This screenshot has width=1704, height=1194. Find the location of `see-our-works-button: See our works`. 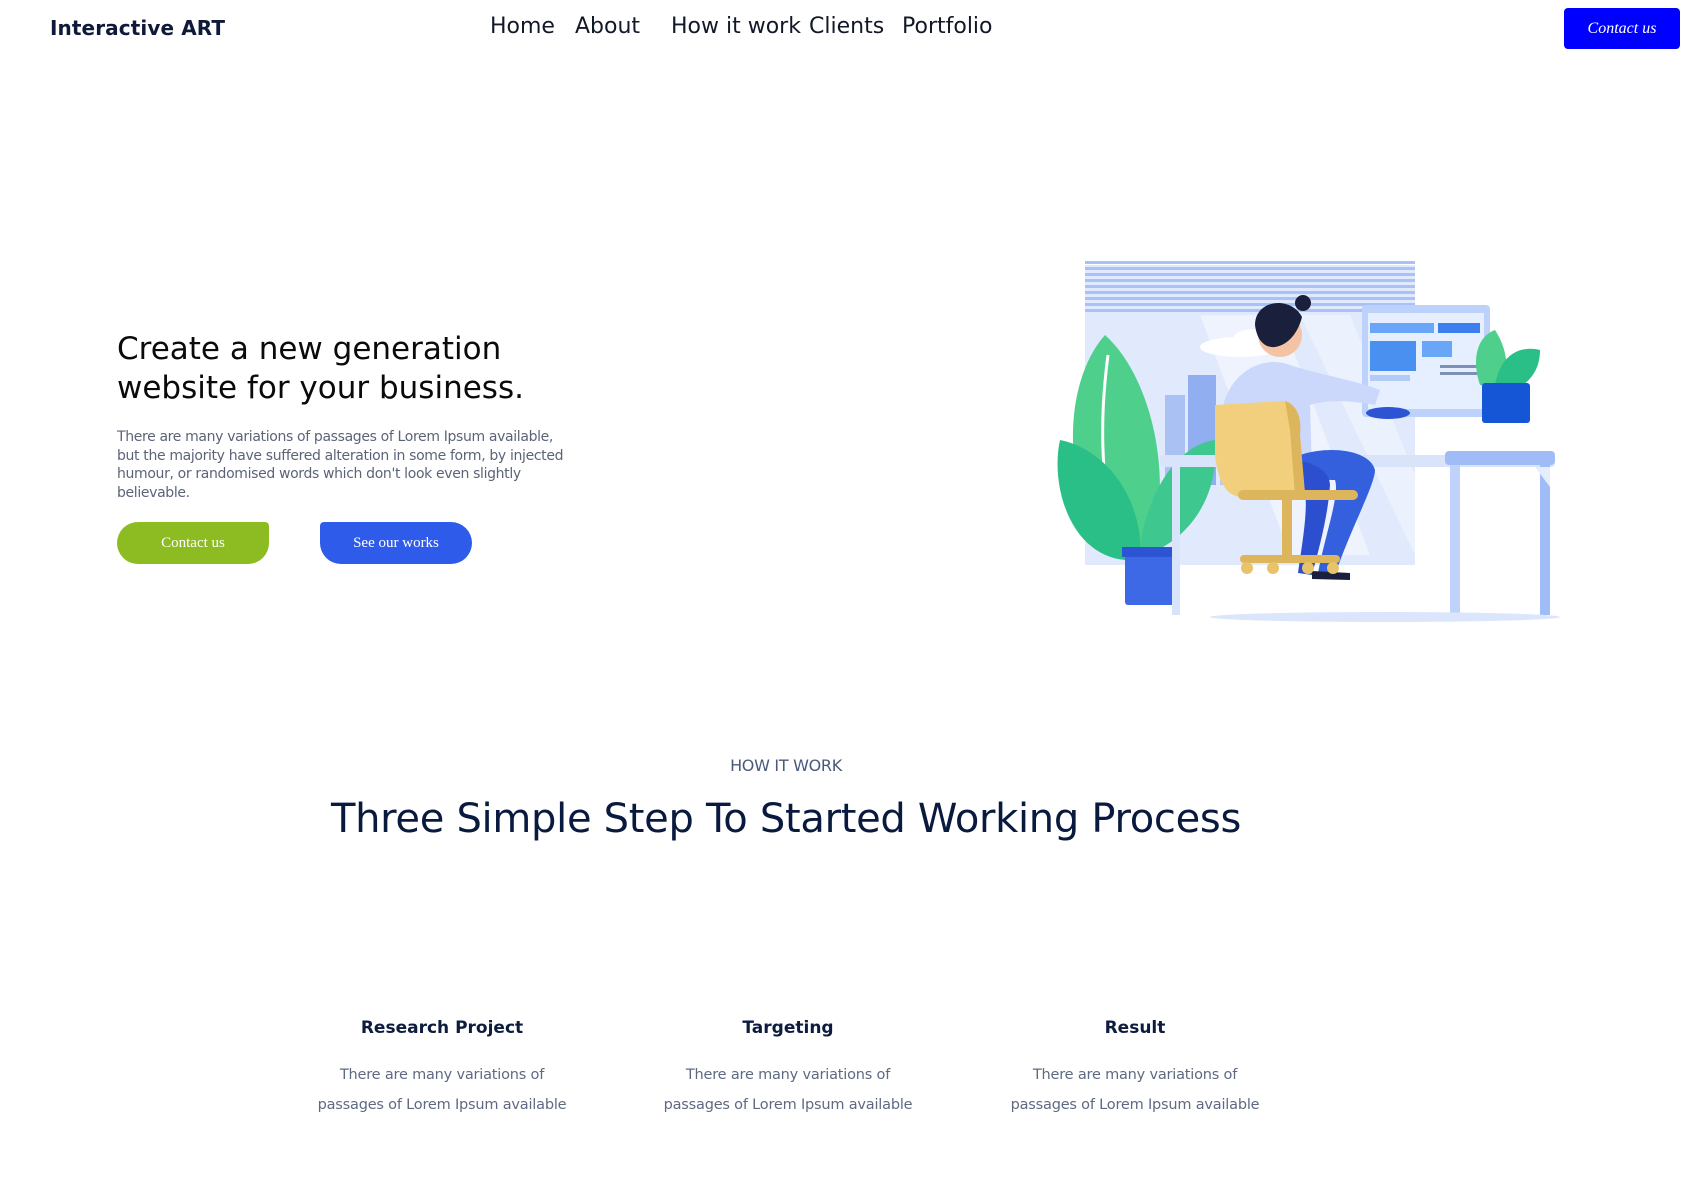

see-our-works-button: See our works is located at coordinates (396, 543).